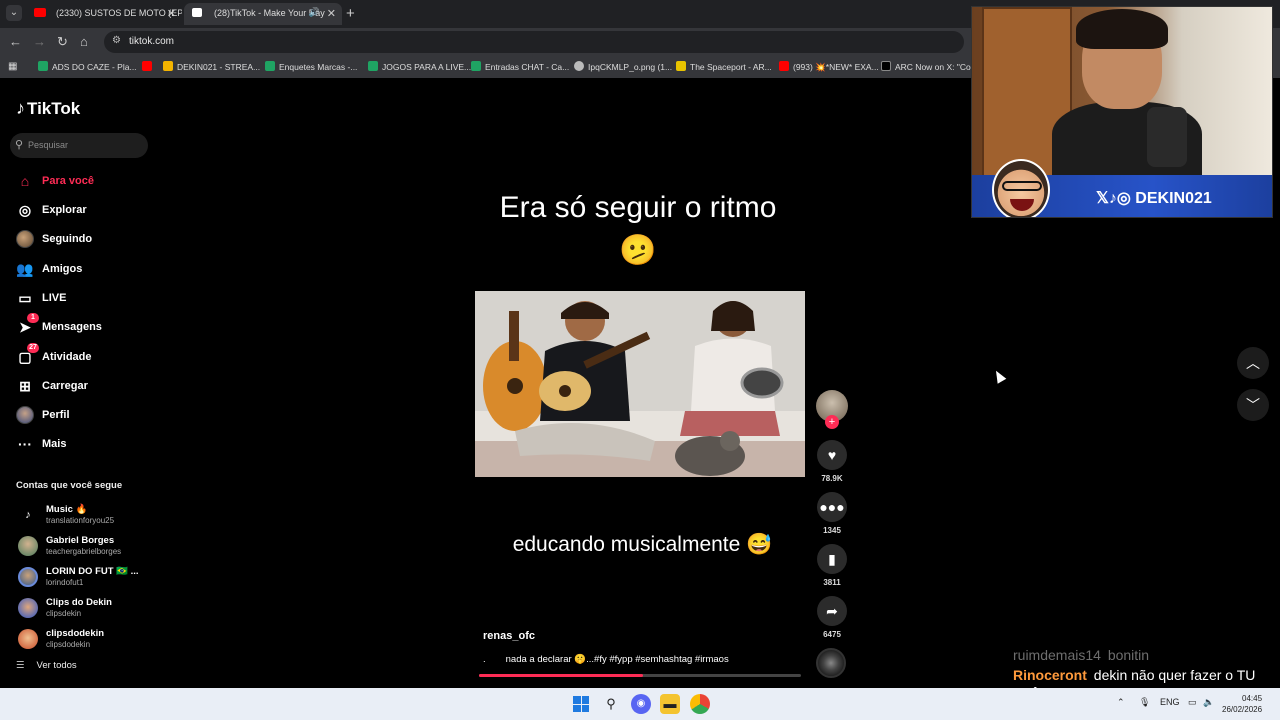  What do you see at coordinates (700, 704) in the screenshot?
I see `chrome-icon` at bounding box center [700, 704].